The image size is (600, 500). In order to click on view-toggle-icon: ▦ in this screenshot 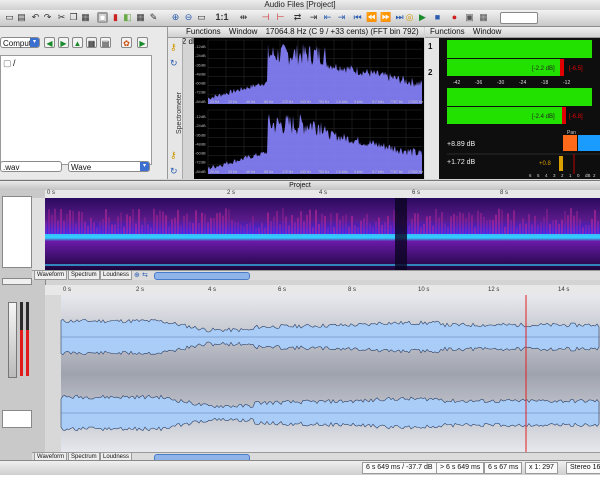, I will do `click(91, 42)`.